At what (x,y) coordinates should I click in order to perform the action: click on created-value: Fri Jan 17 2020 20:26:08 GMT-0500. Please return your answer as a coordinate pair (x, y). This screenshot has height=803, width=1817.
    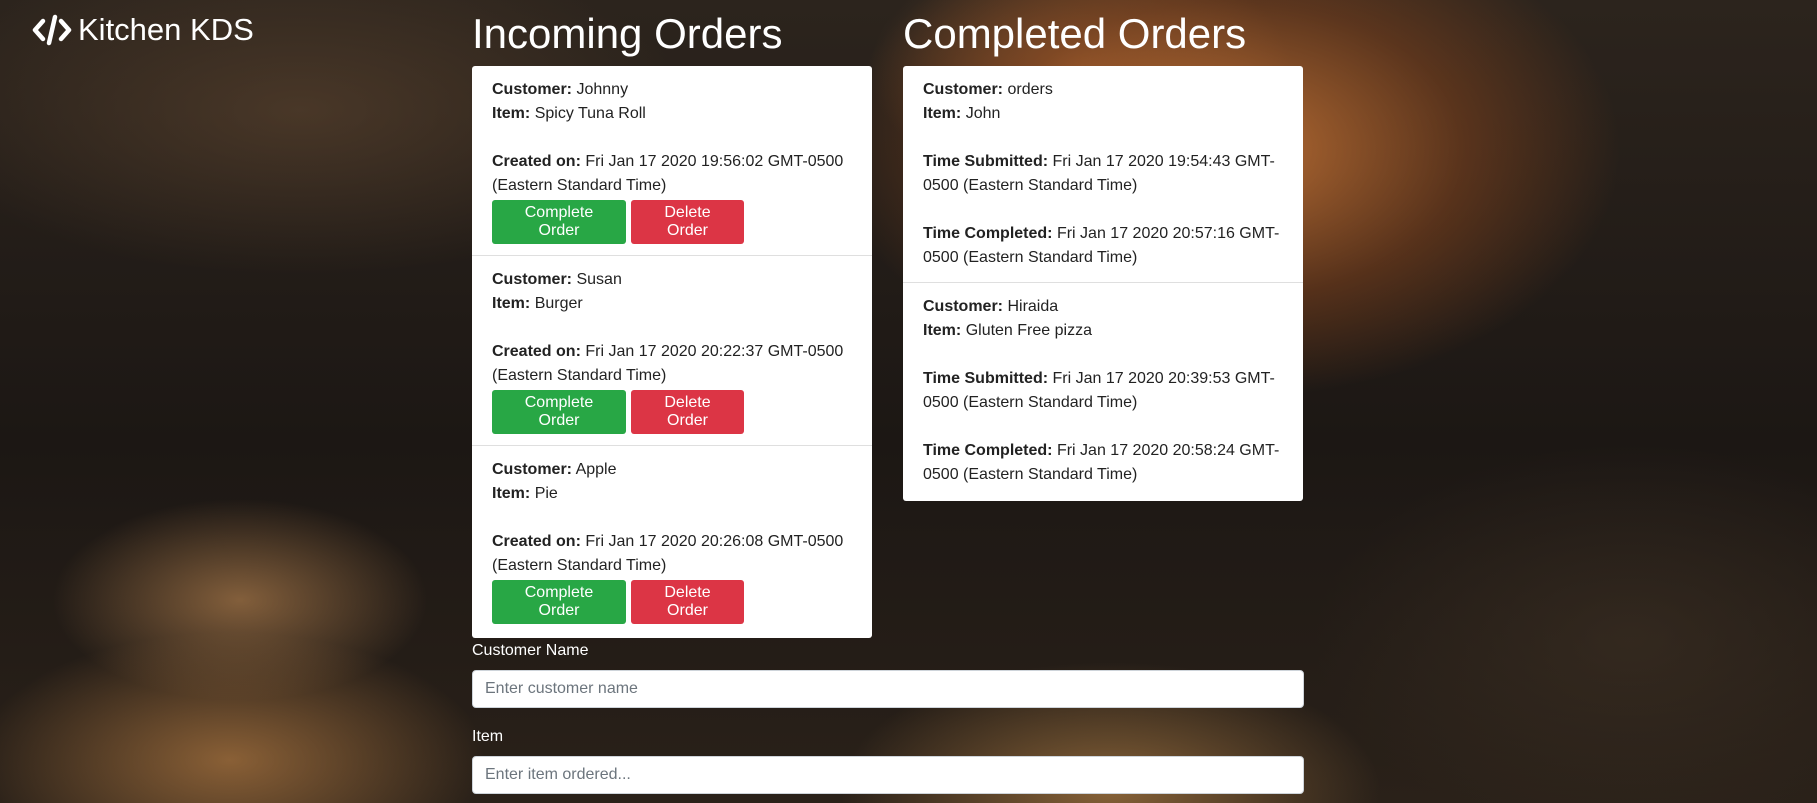
    Looking at the image, I should click on (714, 541).